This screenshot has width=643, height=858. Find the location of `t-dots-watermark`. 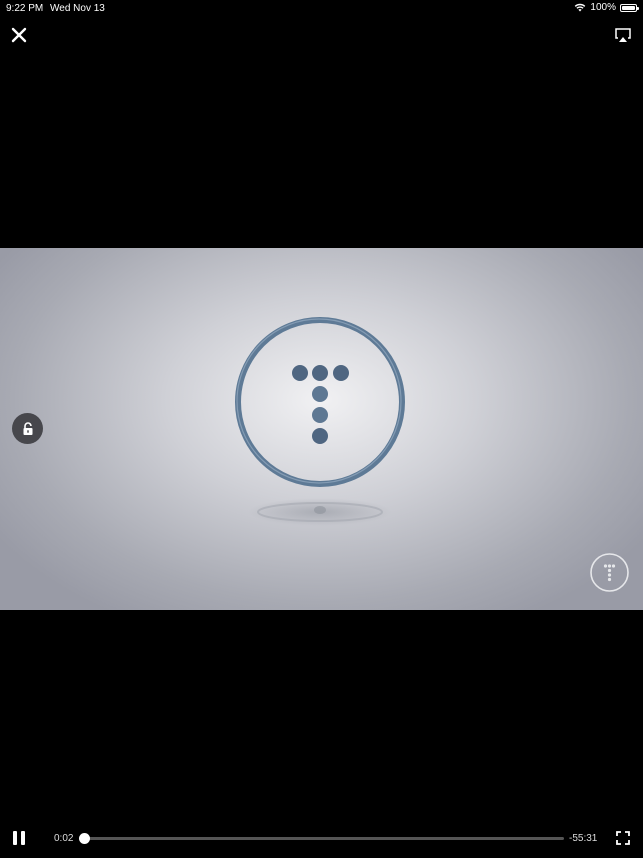

t-dots-watermark is located at coordinates (609, 572).